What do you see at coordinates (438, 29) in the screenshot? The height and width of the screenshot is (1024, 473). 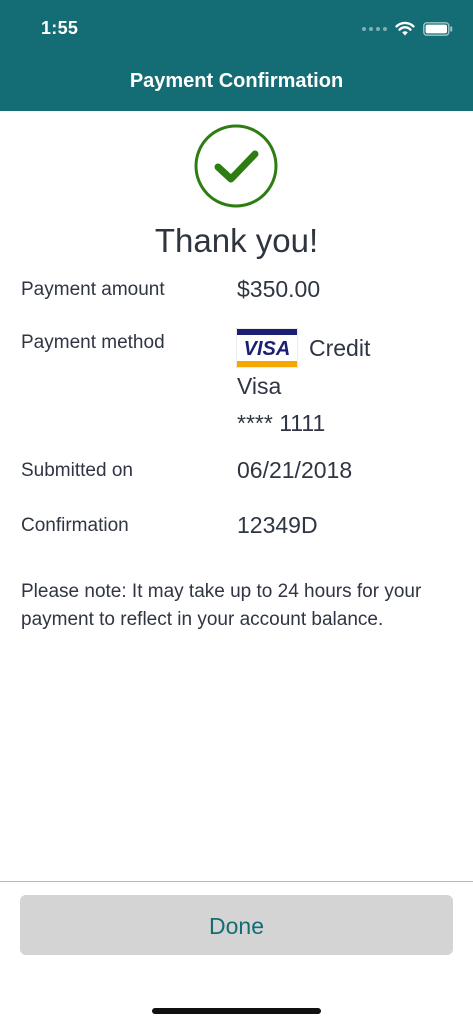 I see `battery-icon` at bounding box center [438, 29].